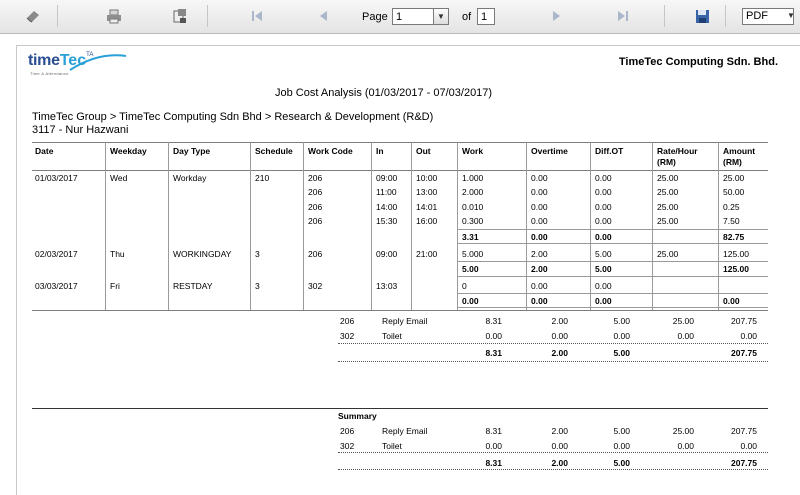  What do you see at coordinates (56, 178) in the screenshot?
I see `cell-date: 01/03/2017` at bounding box center [56, 178].